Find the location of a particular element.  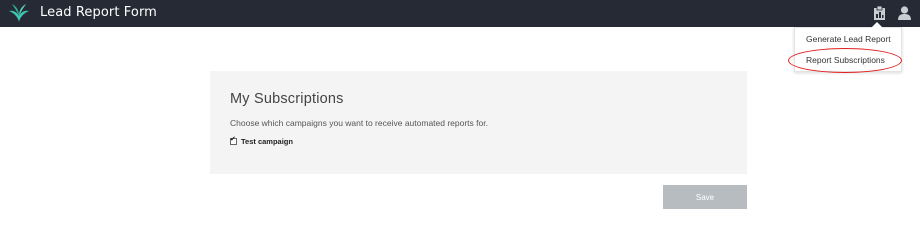

app-title: Lead Report Form is located at coordinates (98, 12).